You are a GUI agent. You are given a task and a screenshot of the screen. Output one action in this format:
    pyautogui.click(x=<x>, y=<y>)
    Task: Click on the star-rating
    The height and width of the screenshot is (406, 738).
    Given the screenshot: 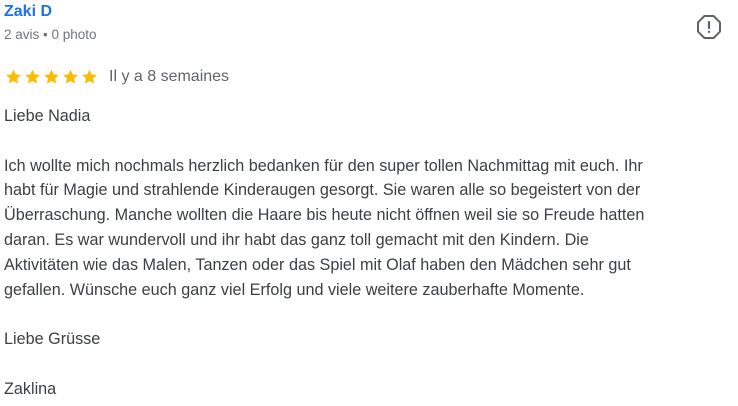 What is the action you would take?
    pyautogui.click(x=51, y=77)
    